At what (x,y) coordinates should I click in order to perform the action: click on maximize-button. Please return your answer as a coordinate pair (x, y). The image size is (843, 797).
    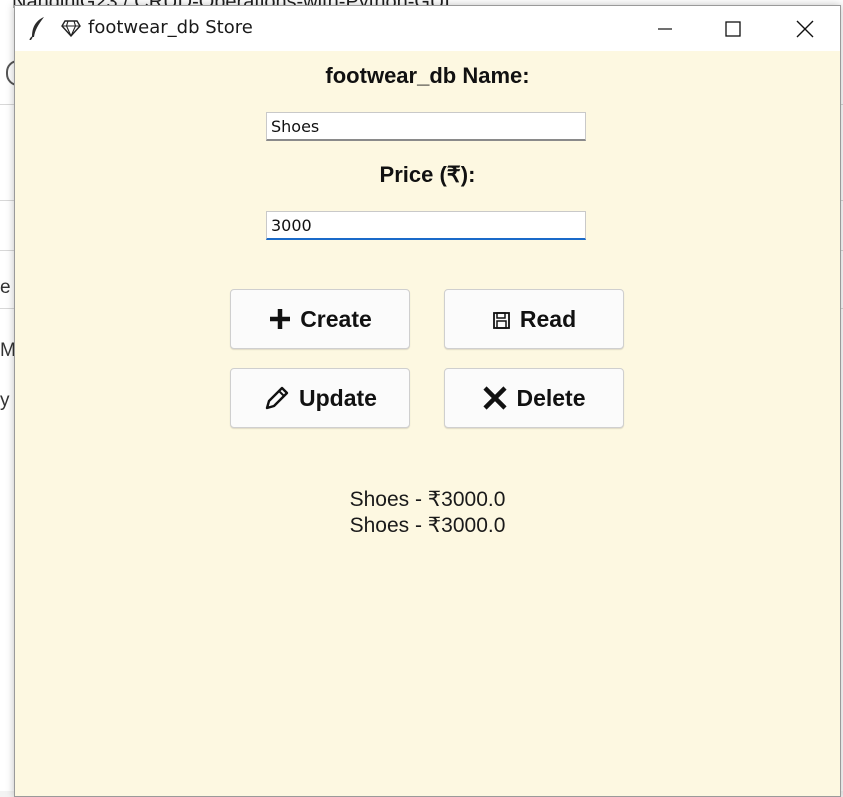
    Looking at the image, I should click on (733, 28).